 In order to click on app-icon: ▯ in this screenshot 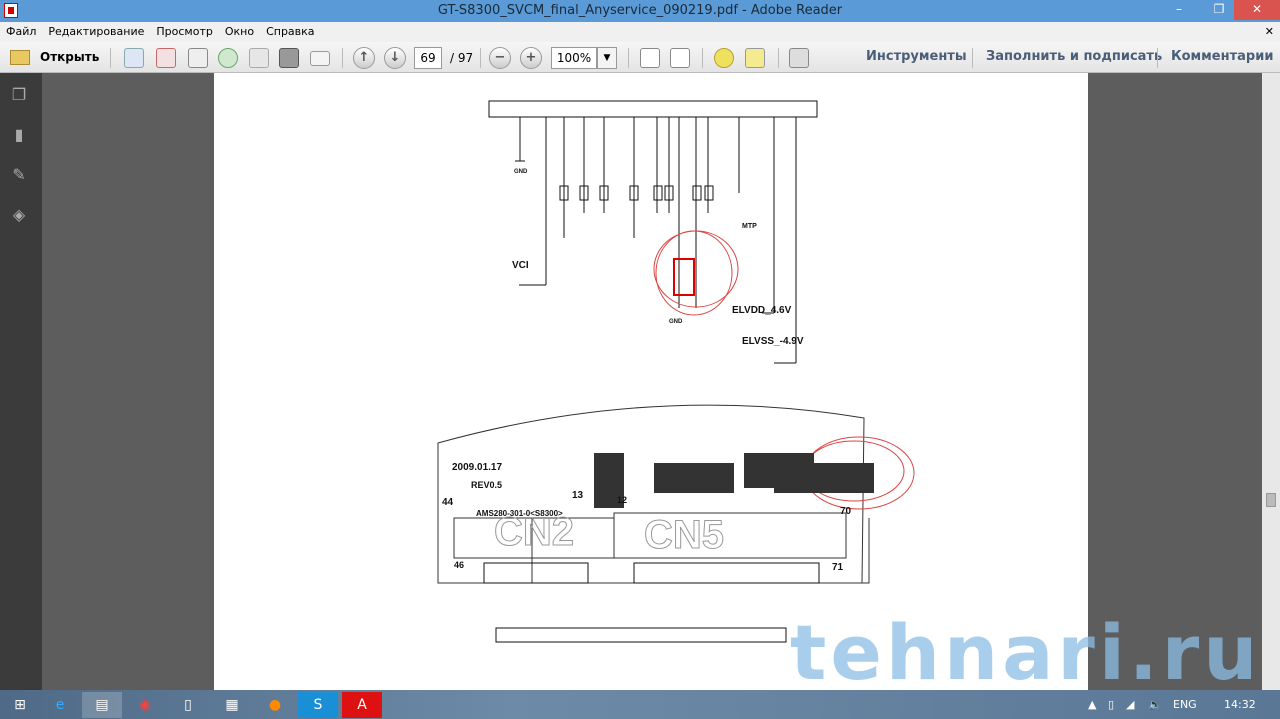, I will do `click(188, 705)`.